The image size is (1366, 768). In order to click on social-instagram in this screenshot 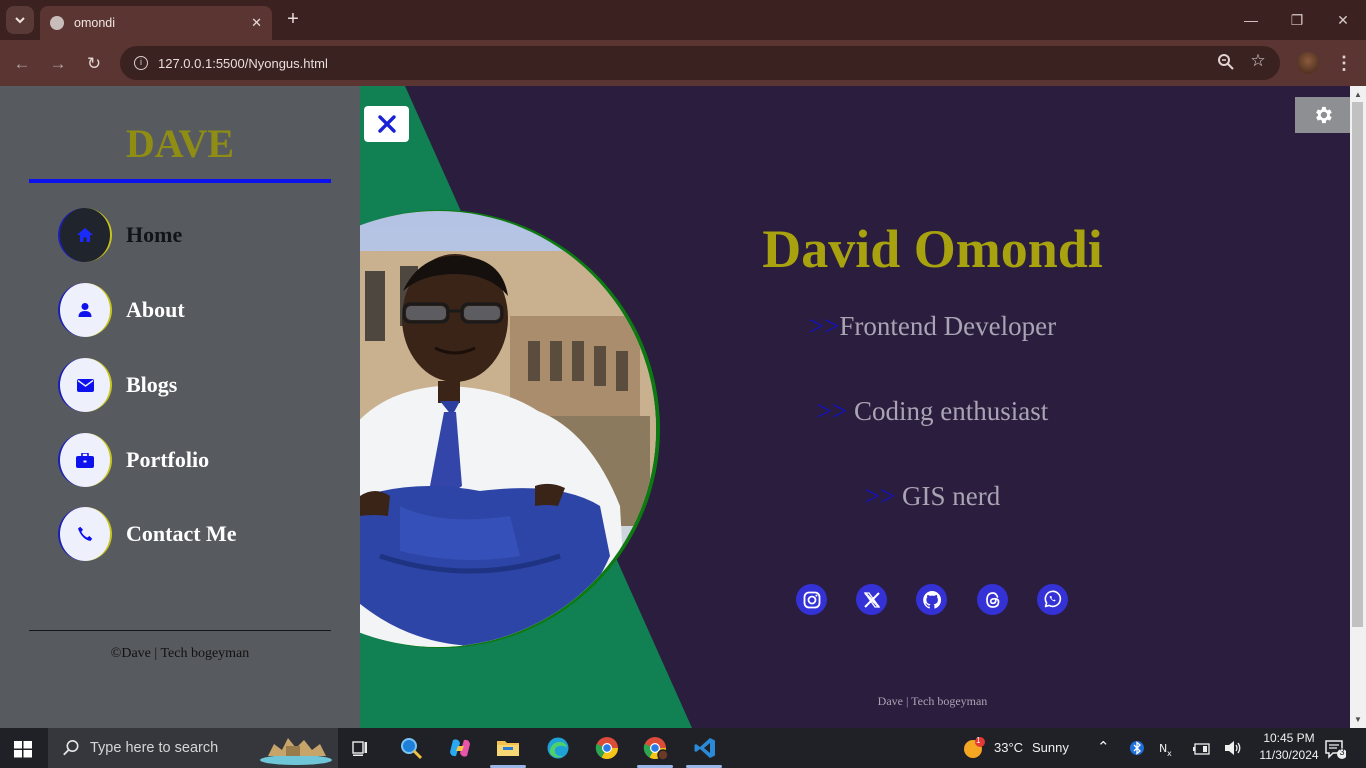, I will do `click(811, 599)`.